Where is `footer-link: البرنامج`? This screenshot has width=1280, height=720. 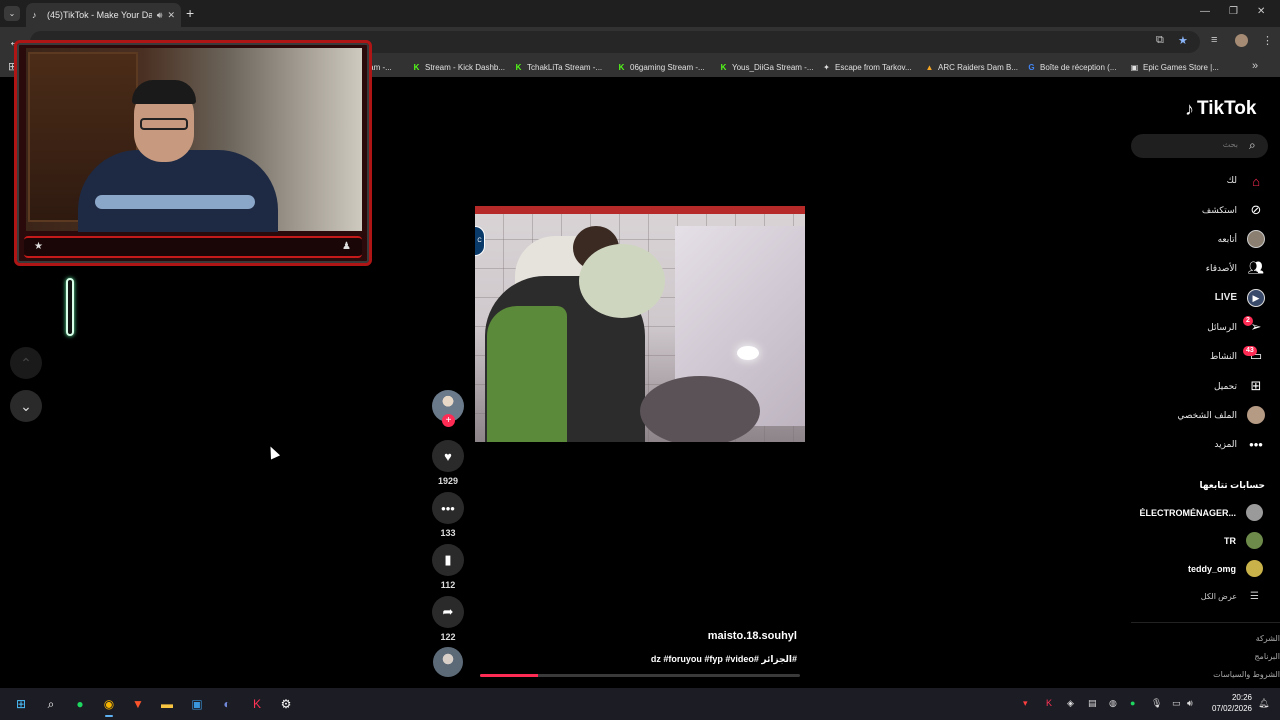 footer-link: البرنامج is located at coordinates (1240, 656).